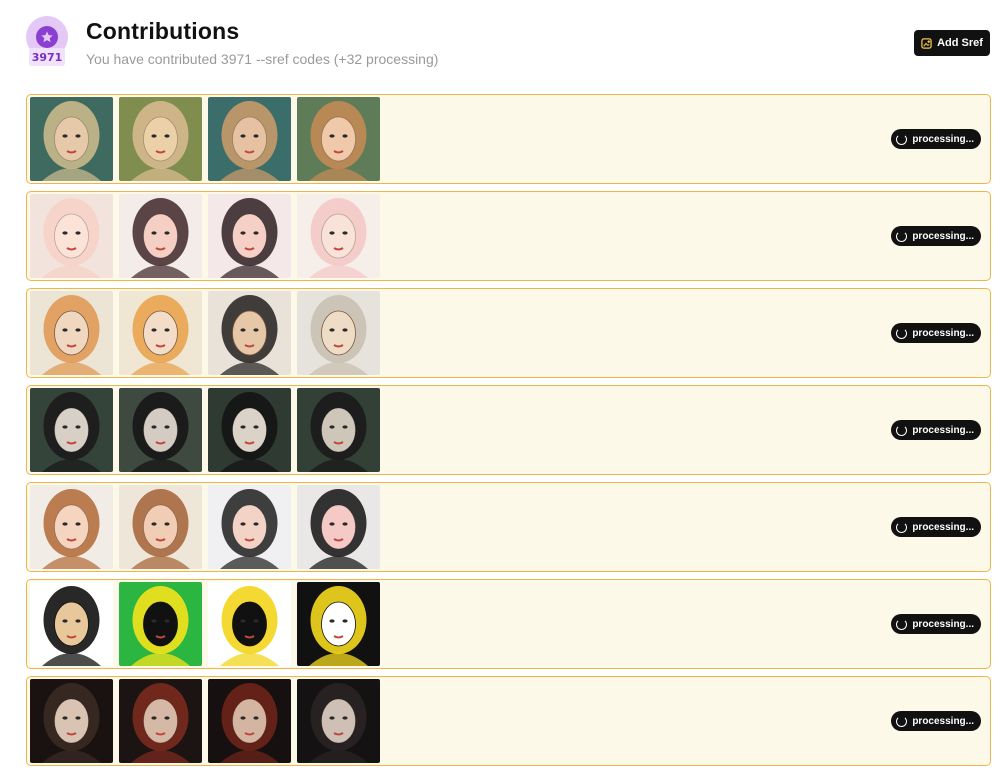 This screenshot has width=1000, height=773. I want to click on image-plus-icon, so click(926, 43).